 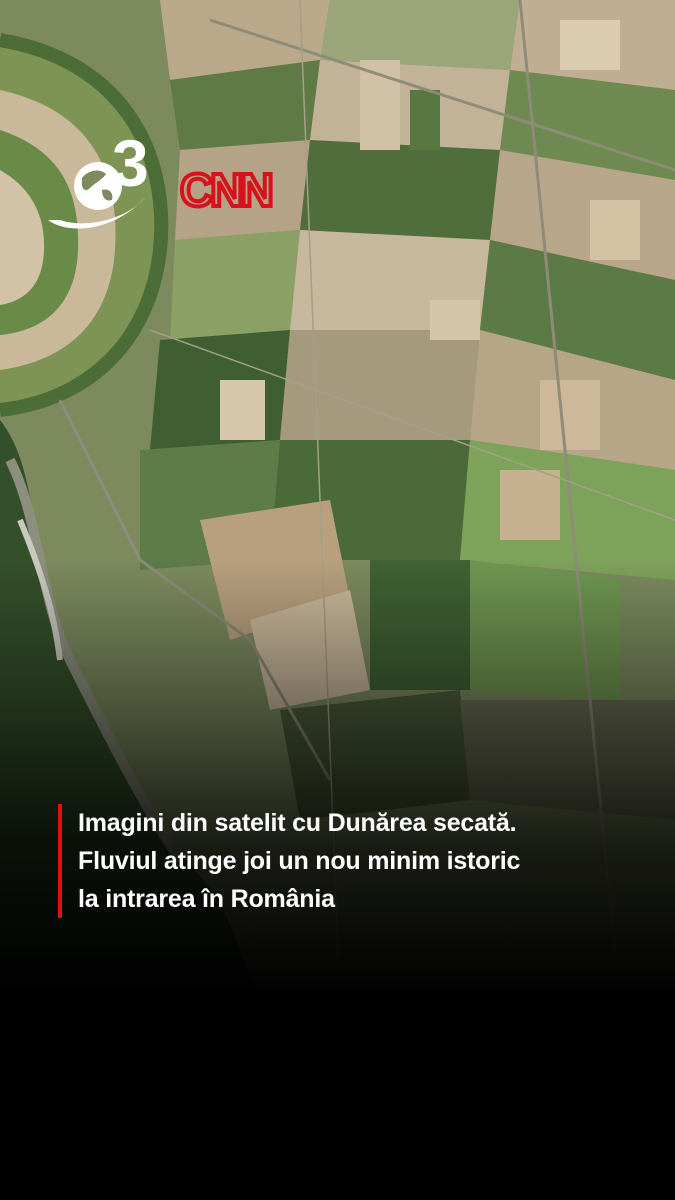 What do you see at coordinates (171, 182) in the screenshot?
I see `channel-logo: 3 CNN` at bounding box center [171, 182].